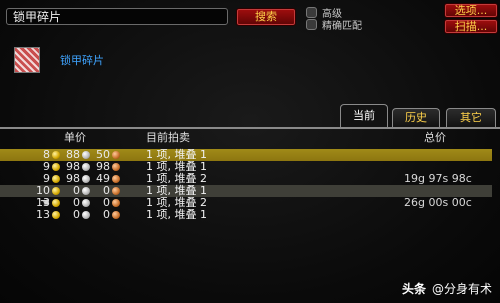 This screenshot has height=303, width=500. I want to click on exact-match-checkbox, so click(311, 24).